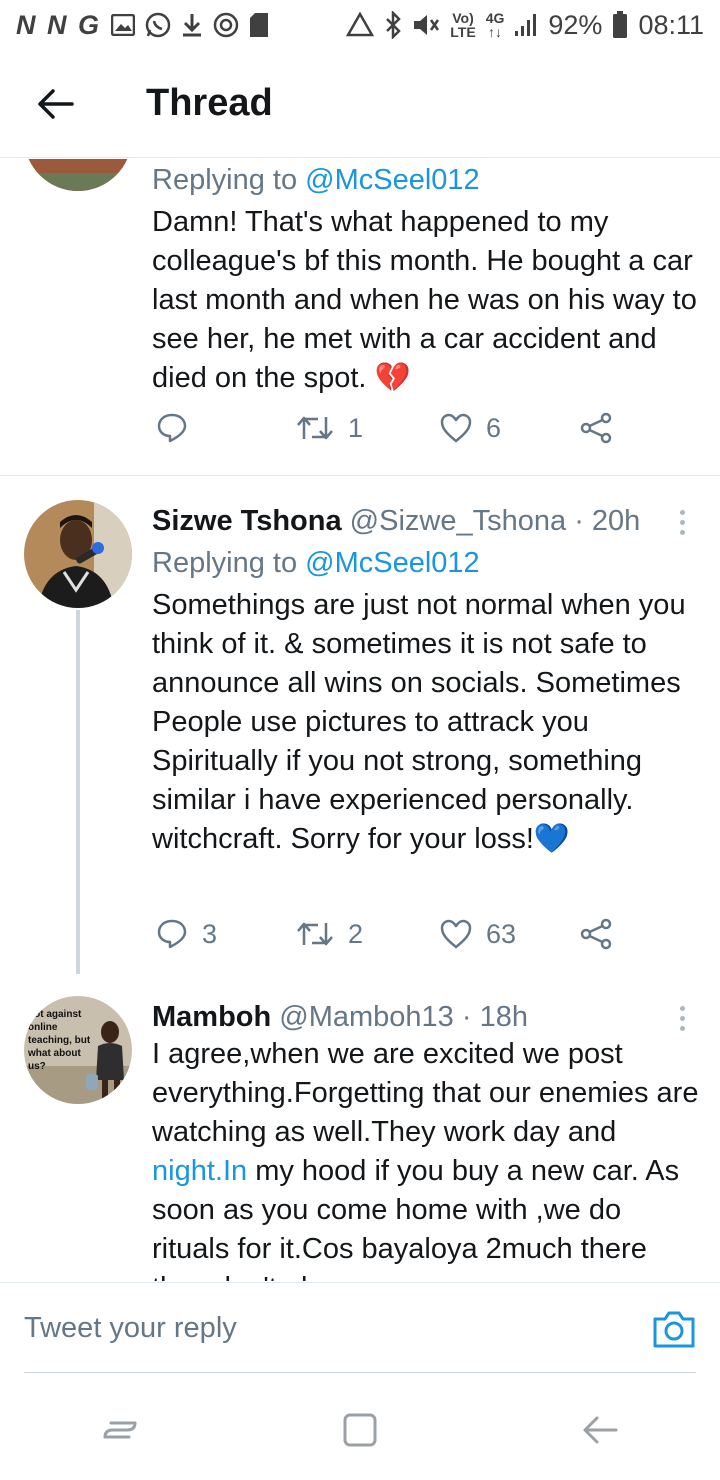 This screenshot has width=720, height=1480. What do you see at coordinates (495, 32) in the screenshot?
I see `network-activity-label: ↑↓` at bounding box center [495, 32].